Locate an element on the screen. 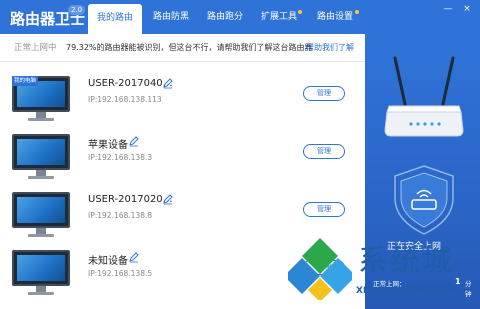  my-computer-badge: 我的电脑 is located at coordinates (25, 81).